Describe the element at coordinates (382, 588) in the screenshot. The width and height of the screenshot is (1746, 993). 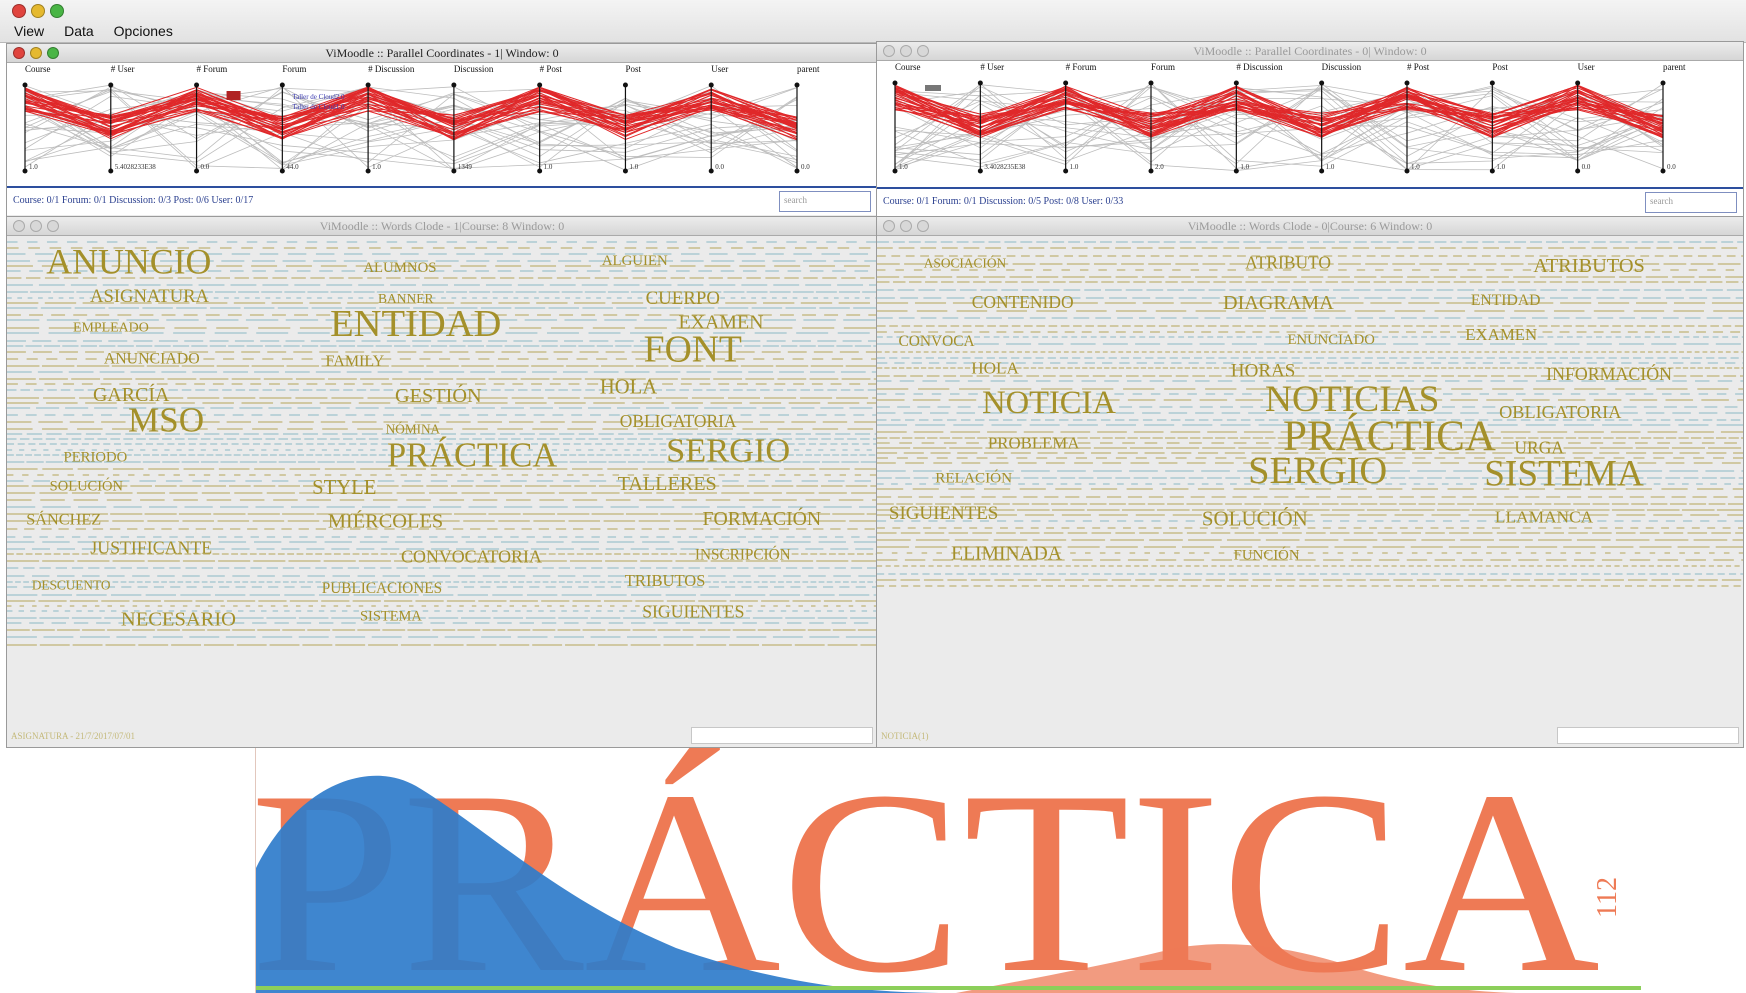
I see `cloud-word: PUBLICACIONES` at that location.